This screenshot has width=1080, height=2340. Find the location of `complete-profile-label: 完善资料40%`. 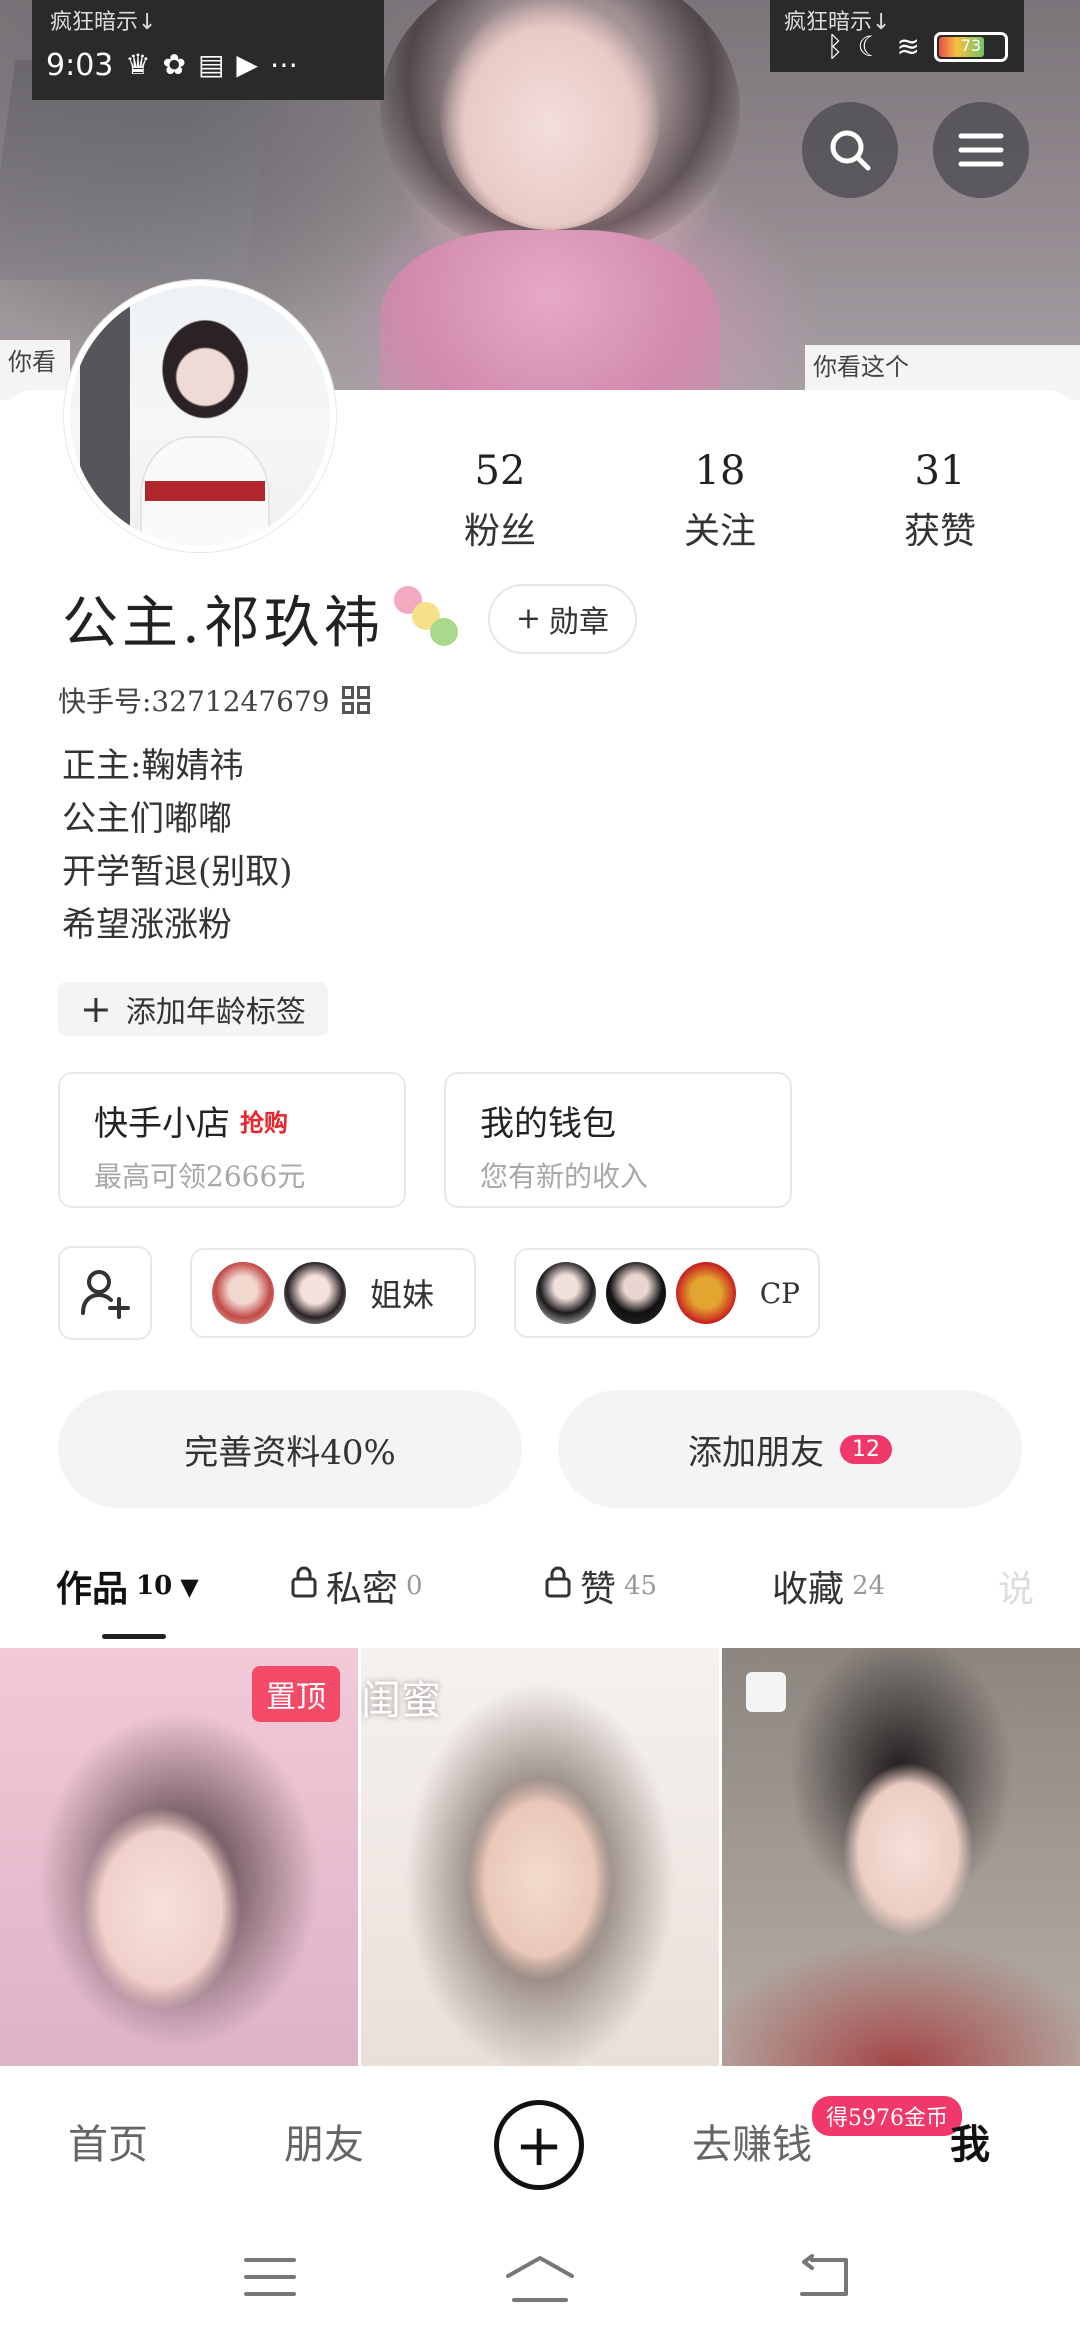

complete-profile-label: 完善资料40% is located at coordinates (290, 1452).